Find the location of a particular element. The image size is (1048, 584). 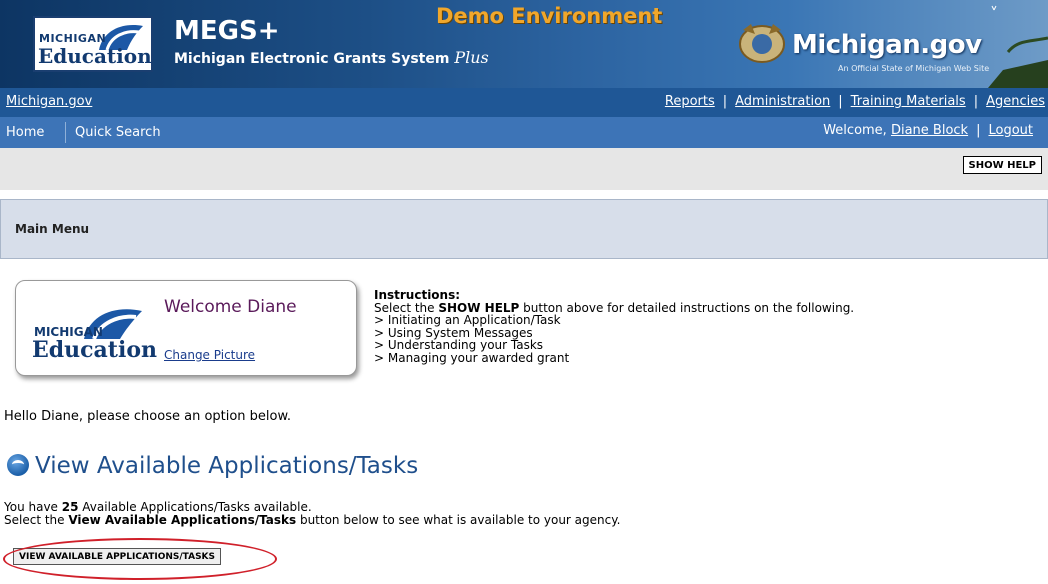

available-applications-heading: View Available Applications/Tasks is located at coordinates (212, 466).